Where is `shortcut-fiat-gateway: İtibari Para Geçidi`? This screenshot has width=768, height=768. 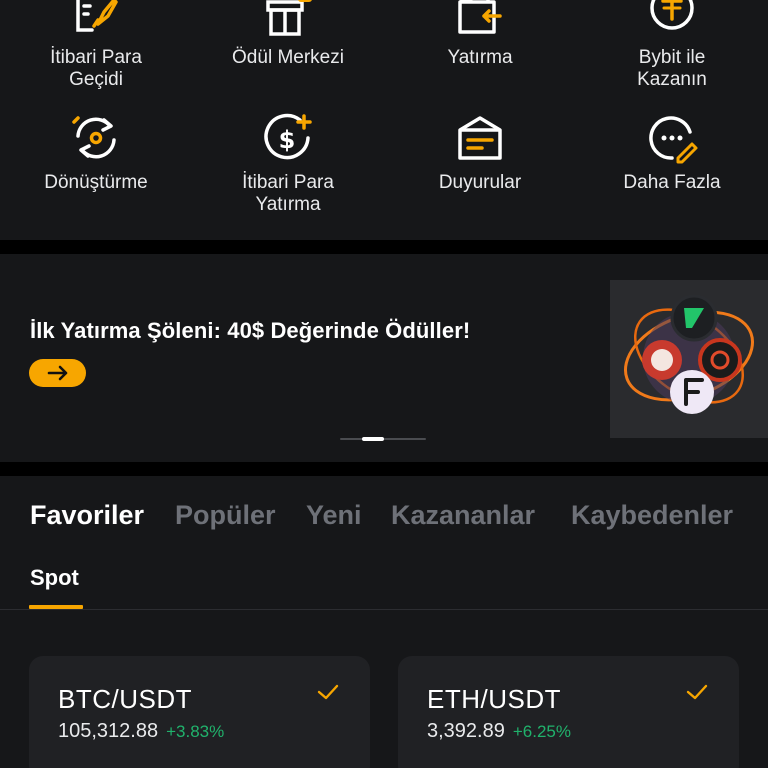 shortcut-fiat-gateway: İtibari Para Geçidi is located at coordinates (96, 55).